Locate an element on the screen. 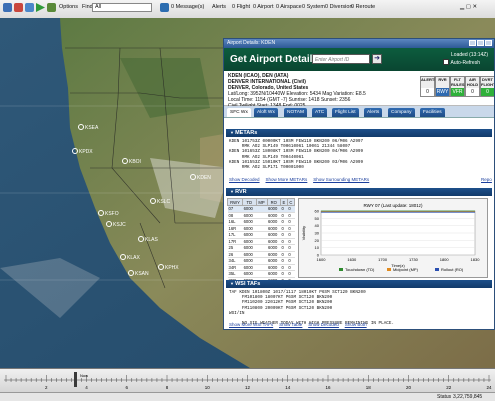 The width and height of the screenshot is (495, 401). city-marker: KLAS is located at coordinates (148, 239).